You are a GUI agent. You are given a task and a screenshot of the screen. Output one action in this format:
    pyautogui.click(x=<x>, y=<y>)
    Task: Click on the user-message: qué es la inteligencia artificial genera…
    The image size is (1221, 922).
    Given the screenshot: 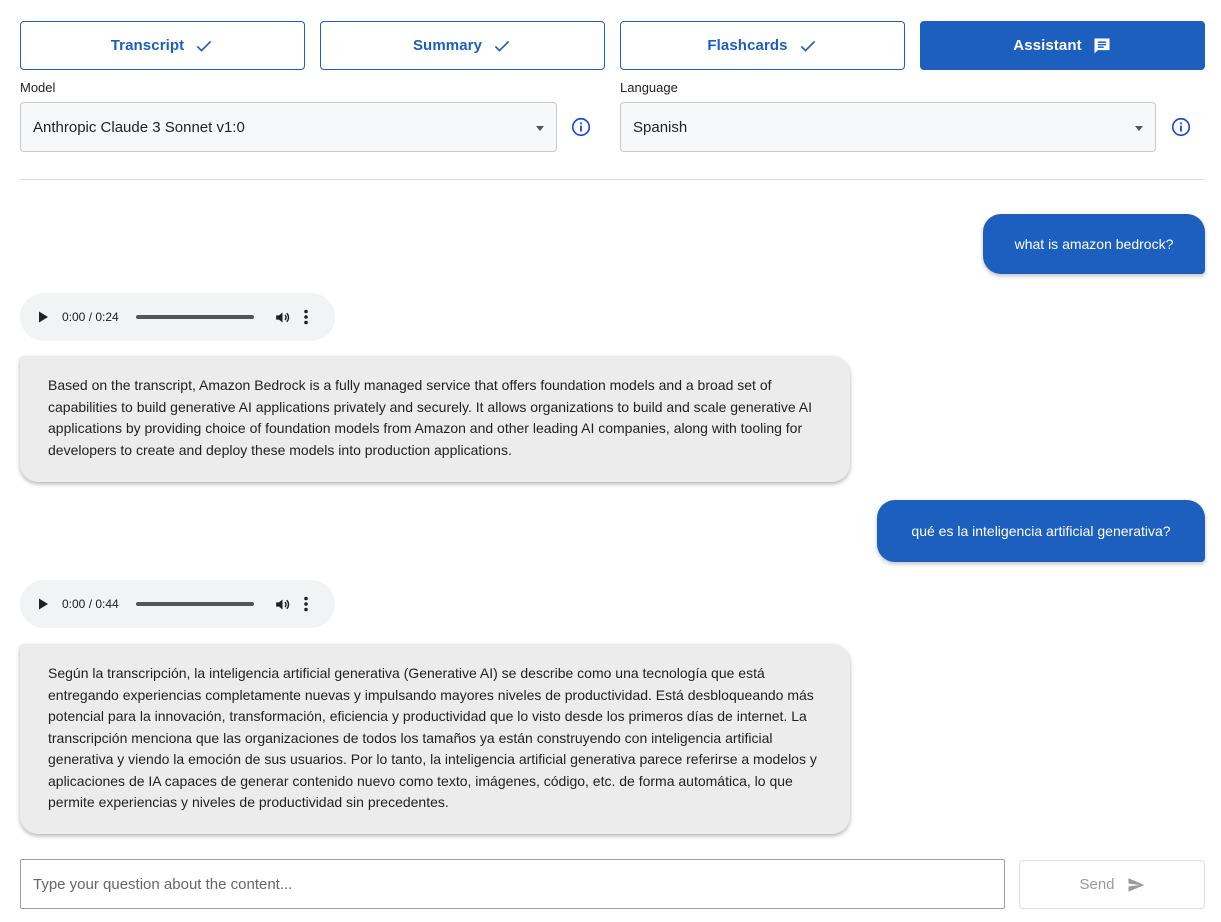 What is the action you would take?
    pyautogui.click(x=1041, y=531)
    